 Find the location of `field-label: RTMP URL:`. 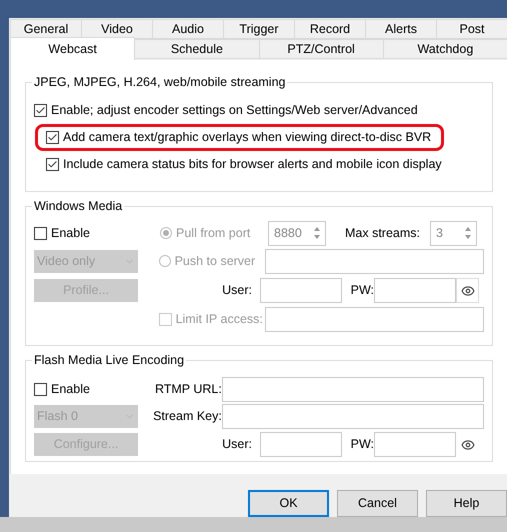

field-label: RTMP URL: is located at coordinates (188, 389).